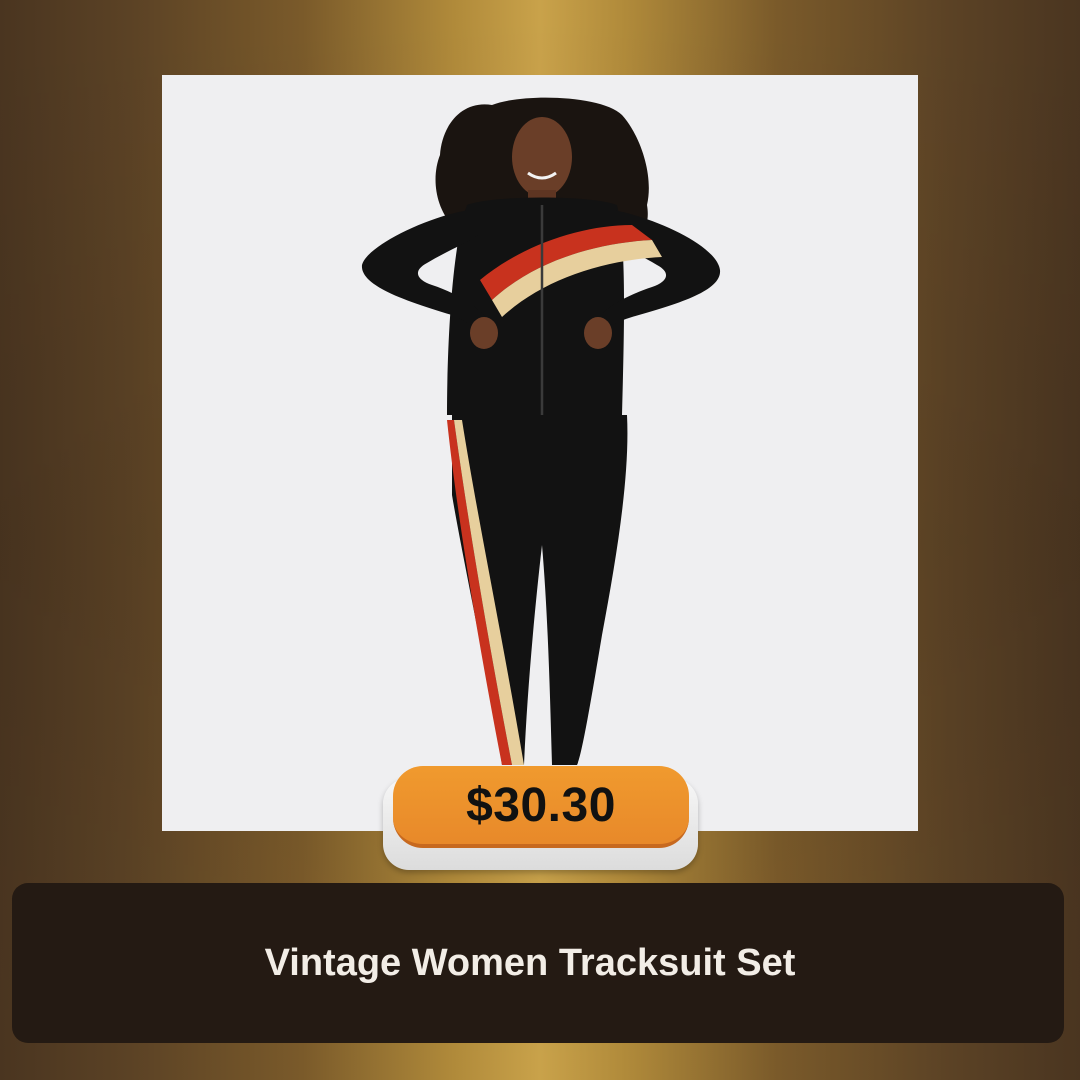  I want to click on price-label: $30.30, so click(541, 805).